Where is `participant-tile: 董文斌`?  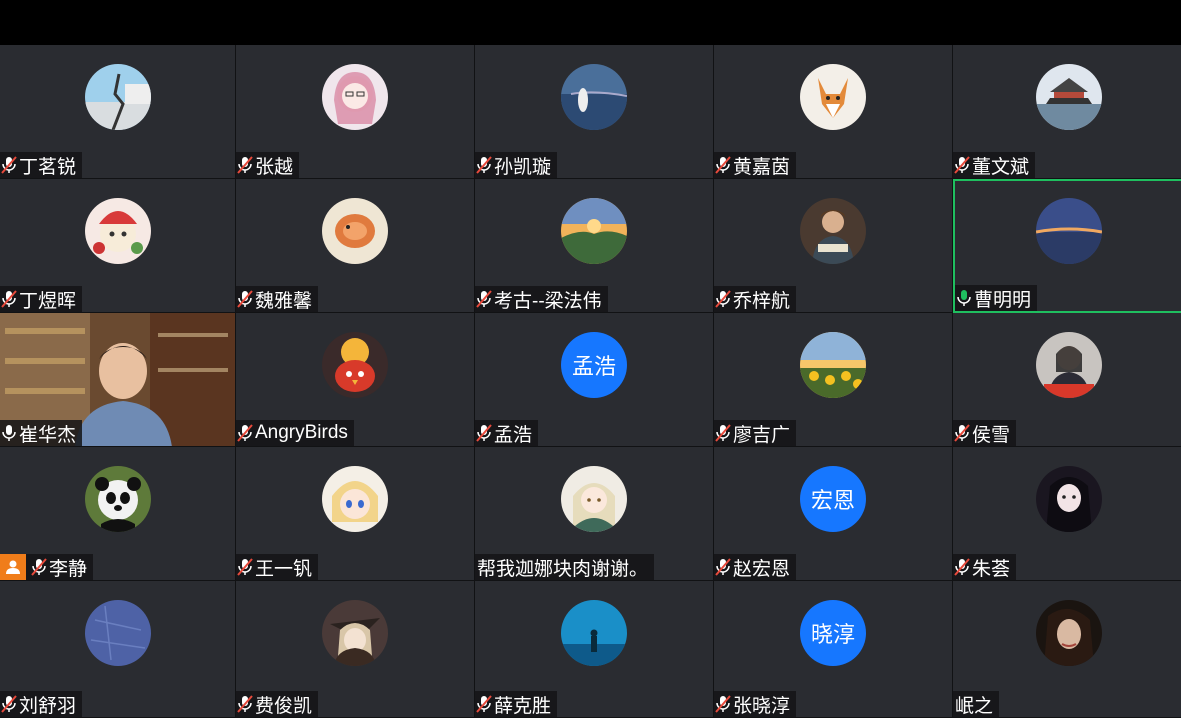 participant-tile: 董文斌 is located at coordinates (1067, 112).